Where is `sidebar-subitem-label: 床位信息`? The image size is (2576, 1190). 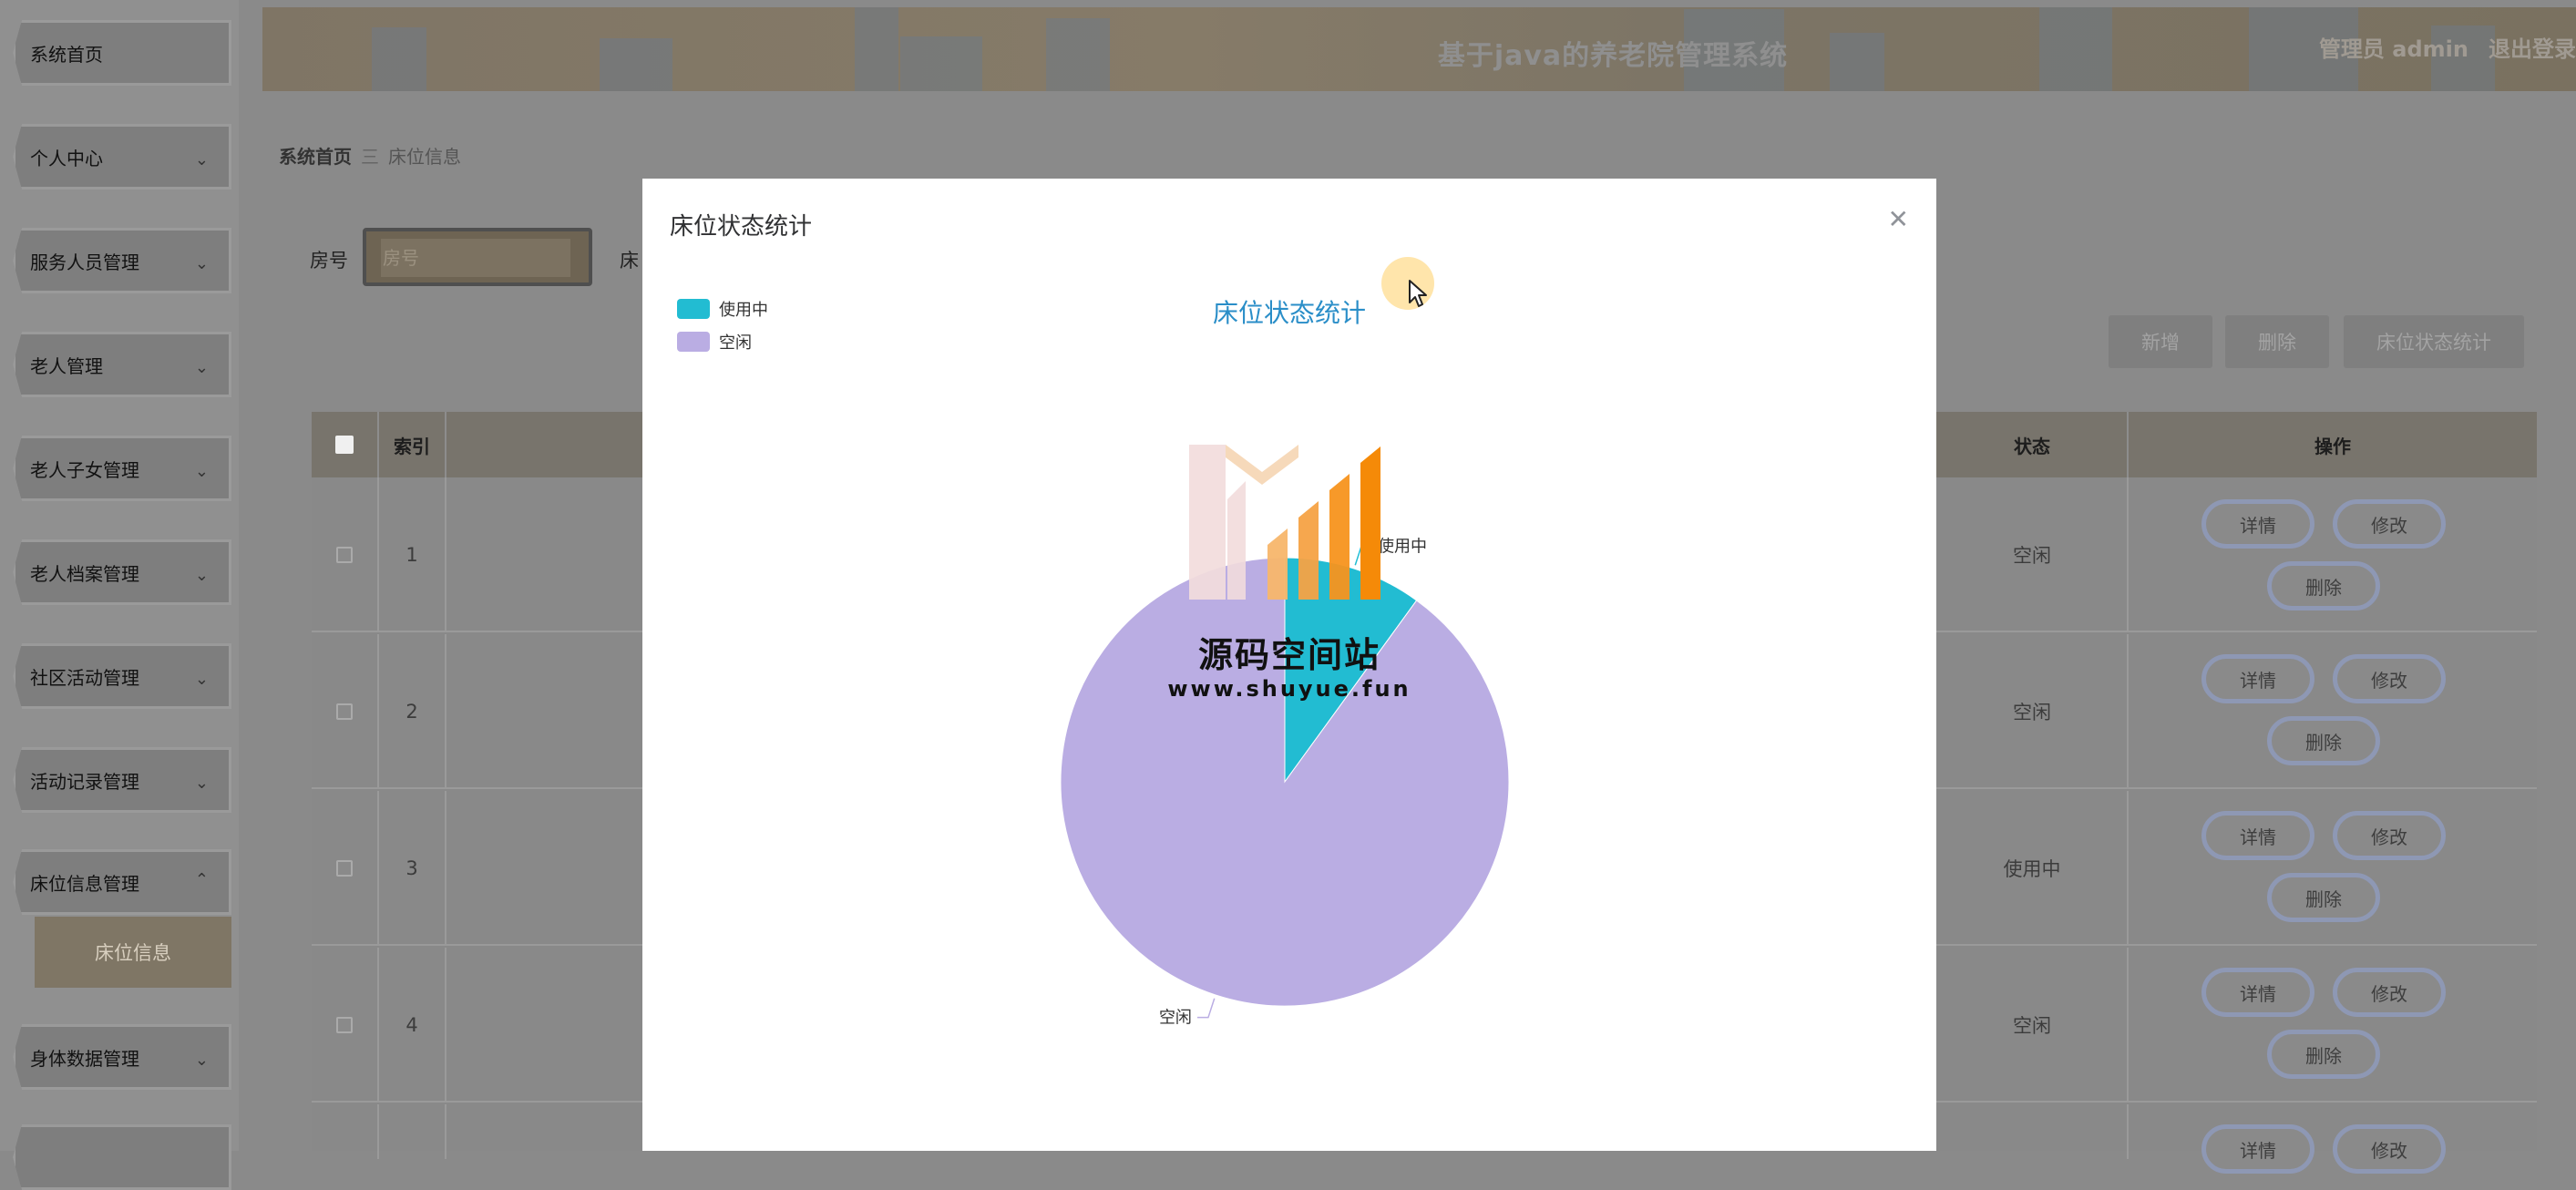 sidebar-subitem-label: 床位信息 is located at coordinates (133, 953).